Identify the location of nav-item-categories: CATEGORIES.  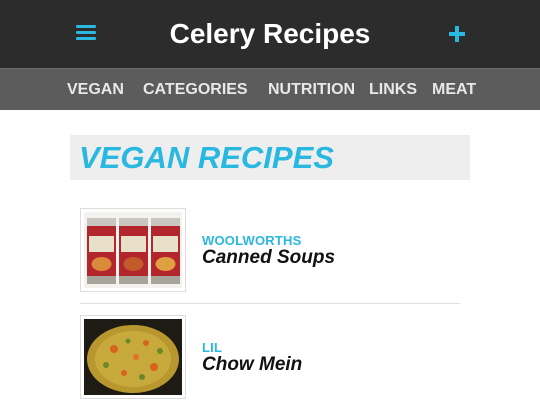
(195, 90).